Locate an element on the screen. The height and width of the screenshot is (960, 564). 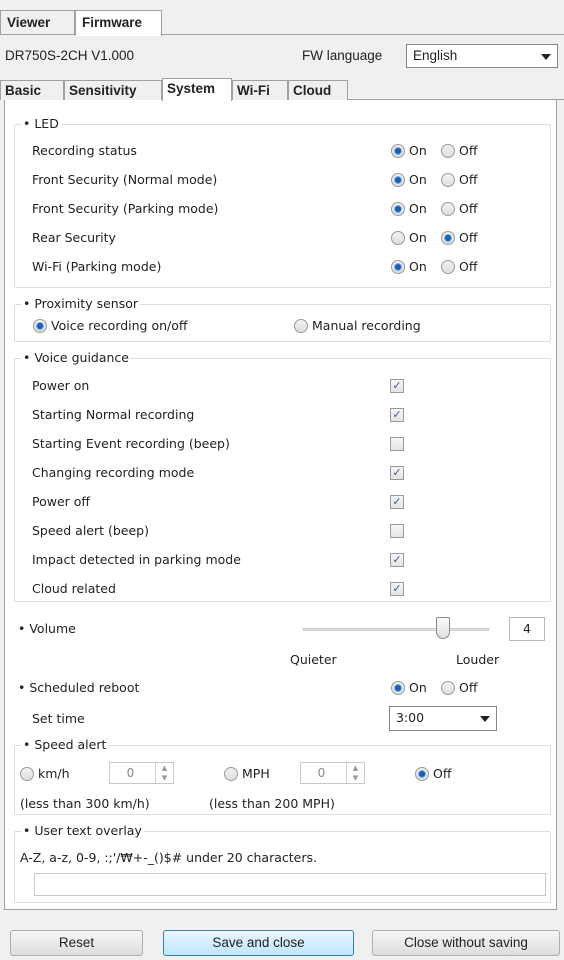
proximity-manual-label: Manual recording is located at coordinates (366, 325).